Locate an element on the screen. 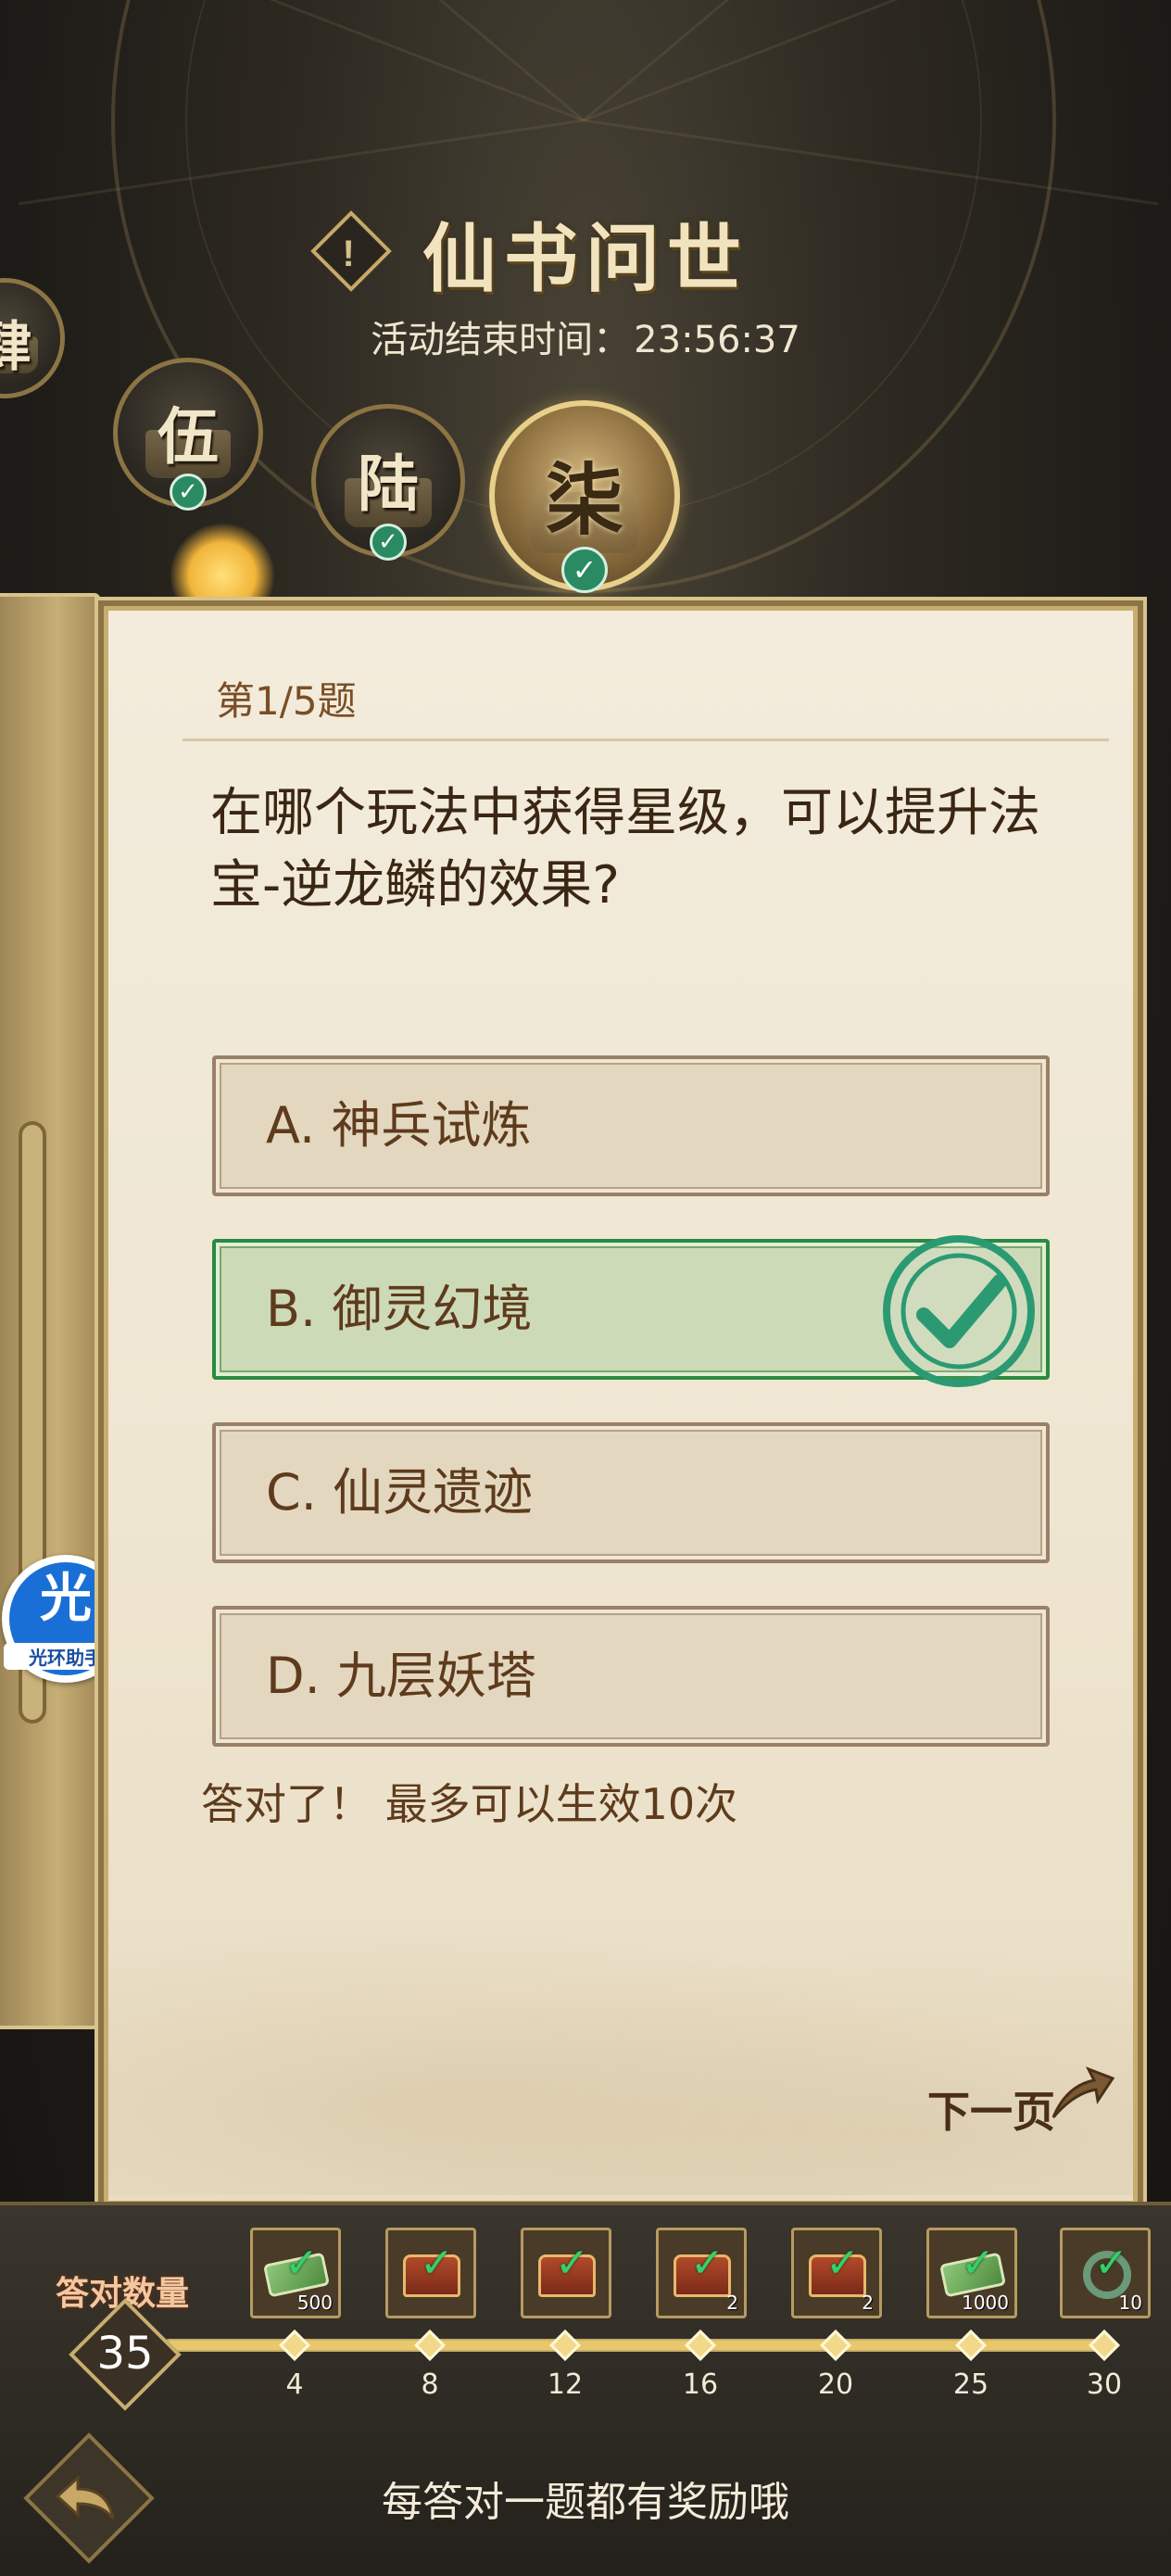  option-c: C. 仙灵遗迹 is located at coordinates (631, 1492).